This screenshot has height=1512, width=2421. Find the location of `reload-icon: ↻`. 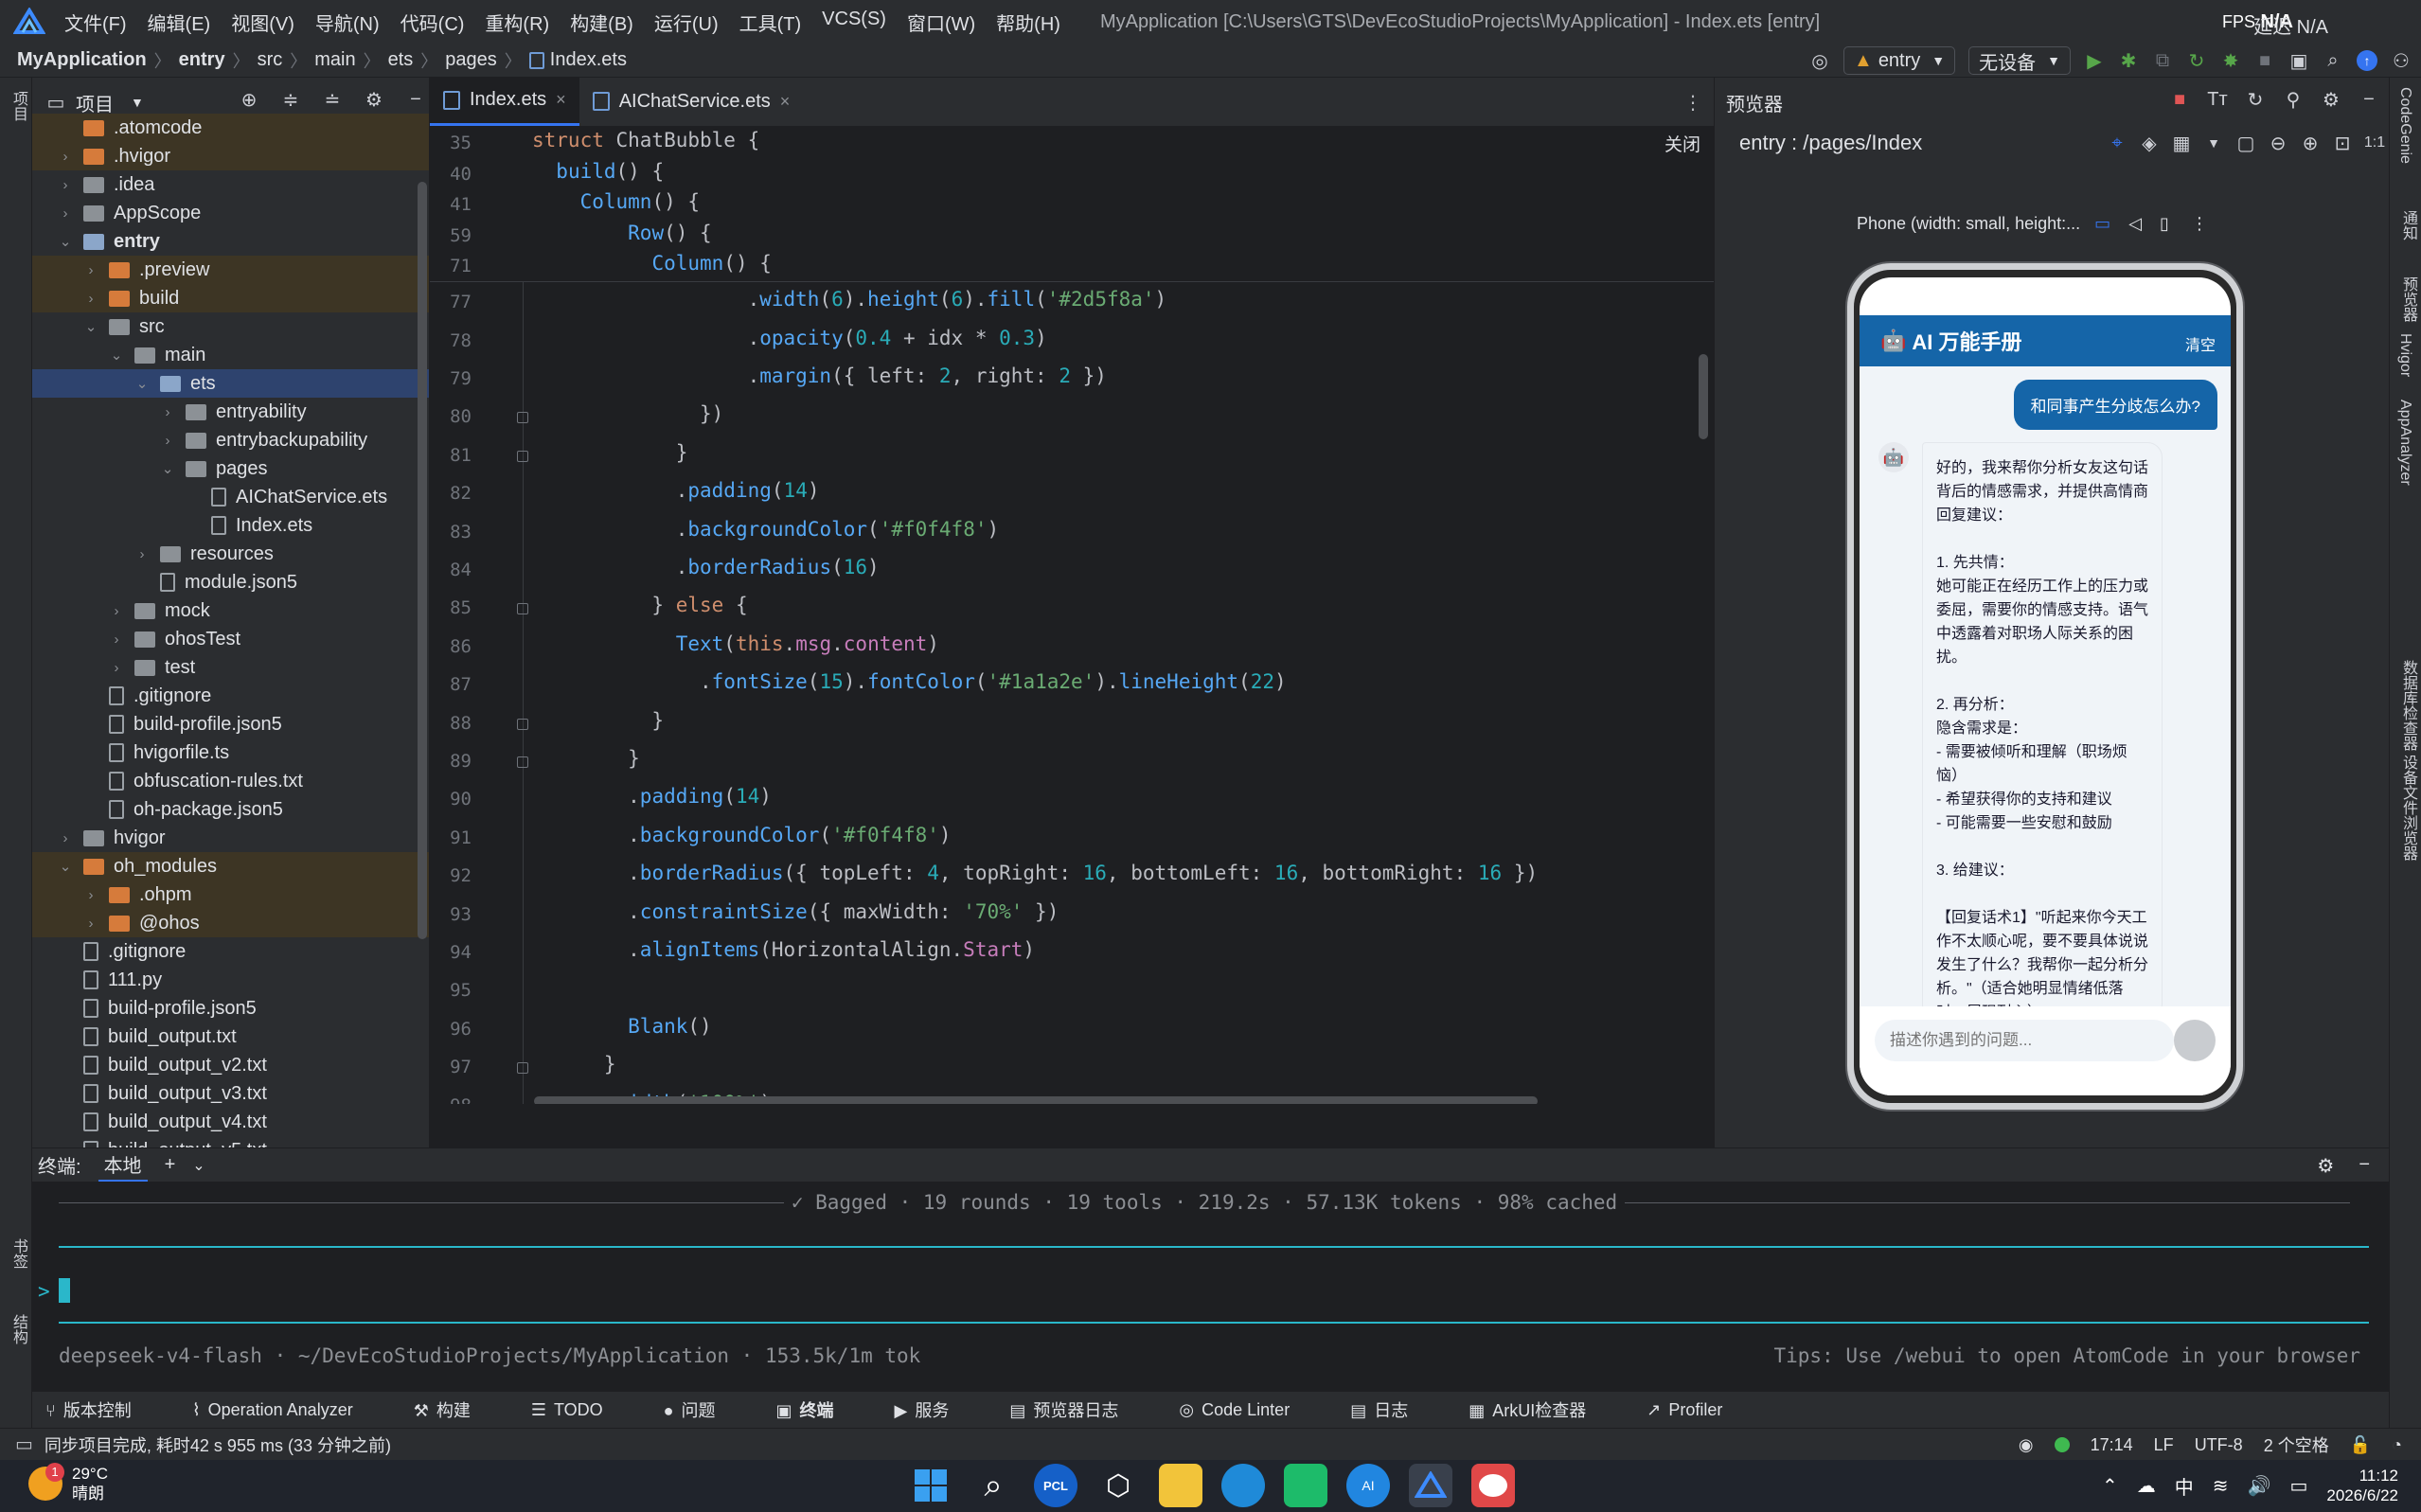

reload-icon: ↻ is located at coordinates (2196, 61).